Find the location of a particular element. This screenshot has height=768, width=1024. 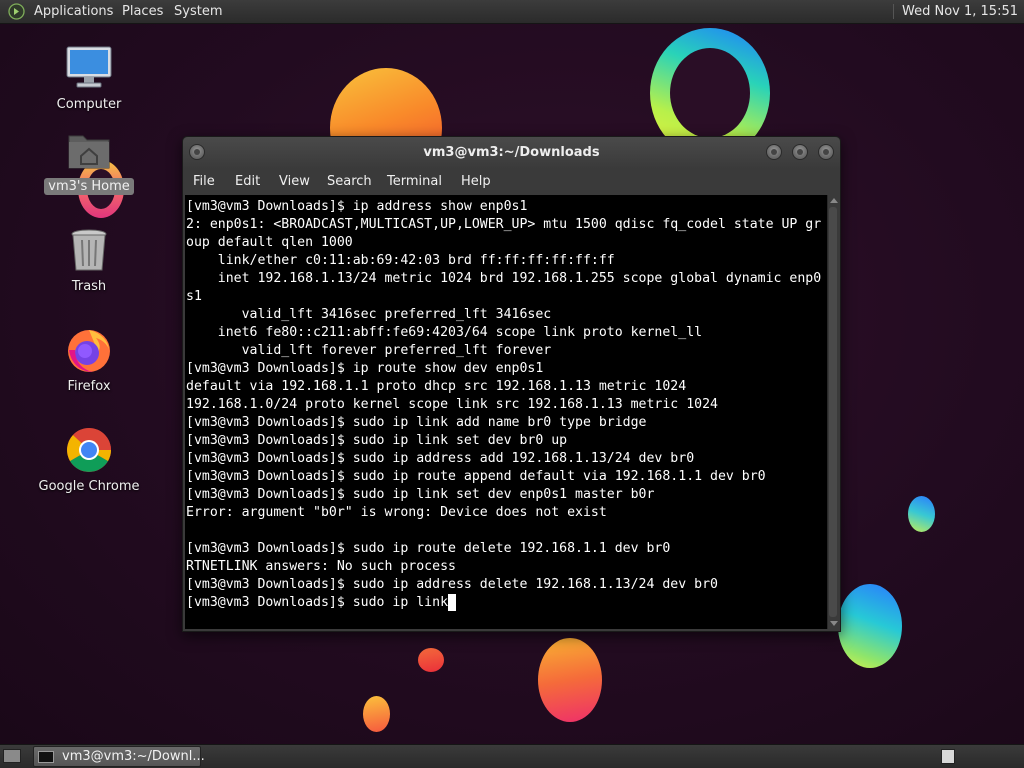

desktop-icon-label: Trash is located at coordinates (89, 286).